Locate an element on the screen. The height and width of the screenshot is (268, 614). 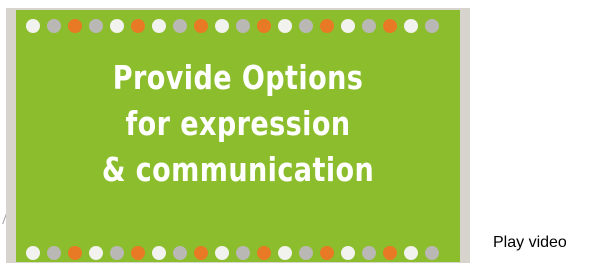
slide-title-line-3: & communication is located at coordinates (238, 169).